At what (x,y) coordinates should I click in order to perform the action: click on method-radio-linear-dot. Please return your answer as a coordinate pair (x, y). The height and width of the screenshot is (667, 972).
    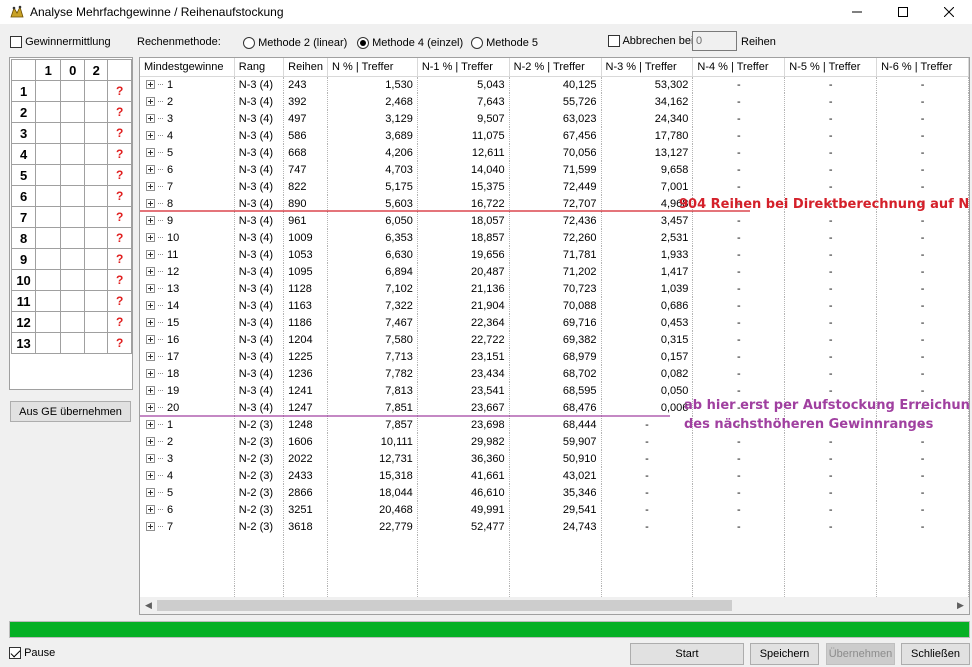
    Looking at the image, I should click on (249, 43).